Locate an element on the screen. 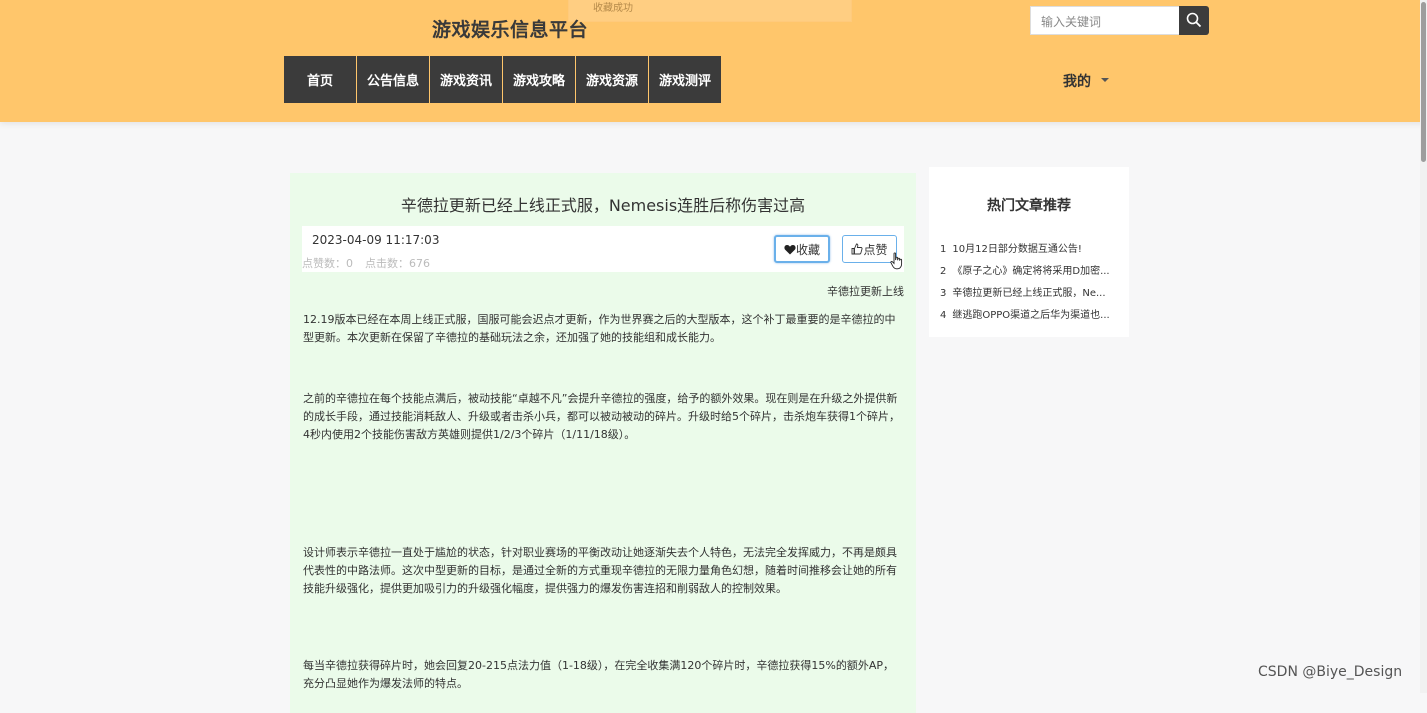  thumbs-up-icon is located at coordinates (858, 249).